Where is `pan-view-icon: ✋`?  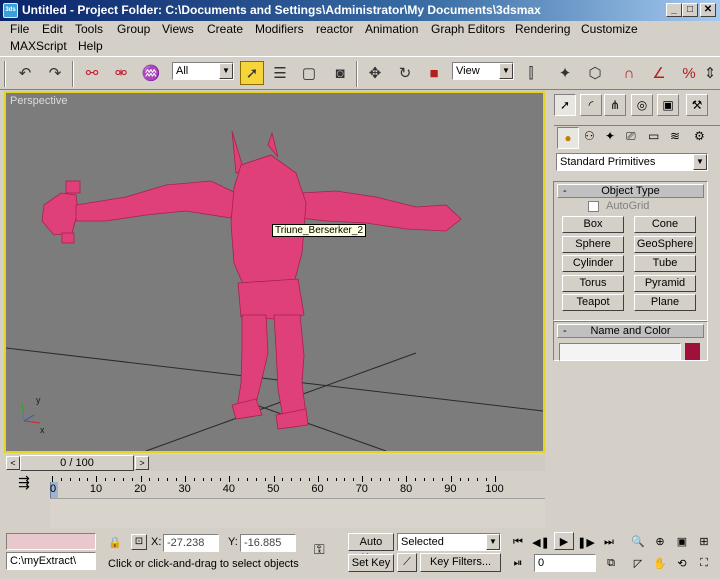
pan-view-icon: ✋ is located at coordinates (660, 563).